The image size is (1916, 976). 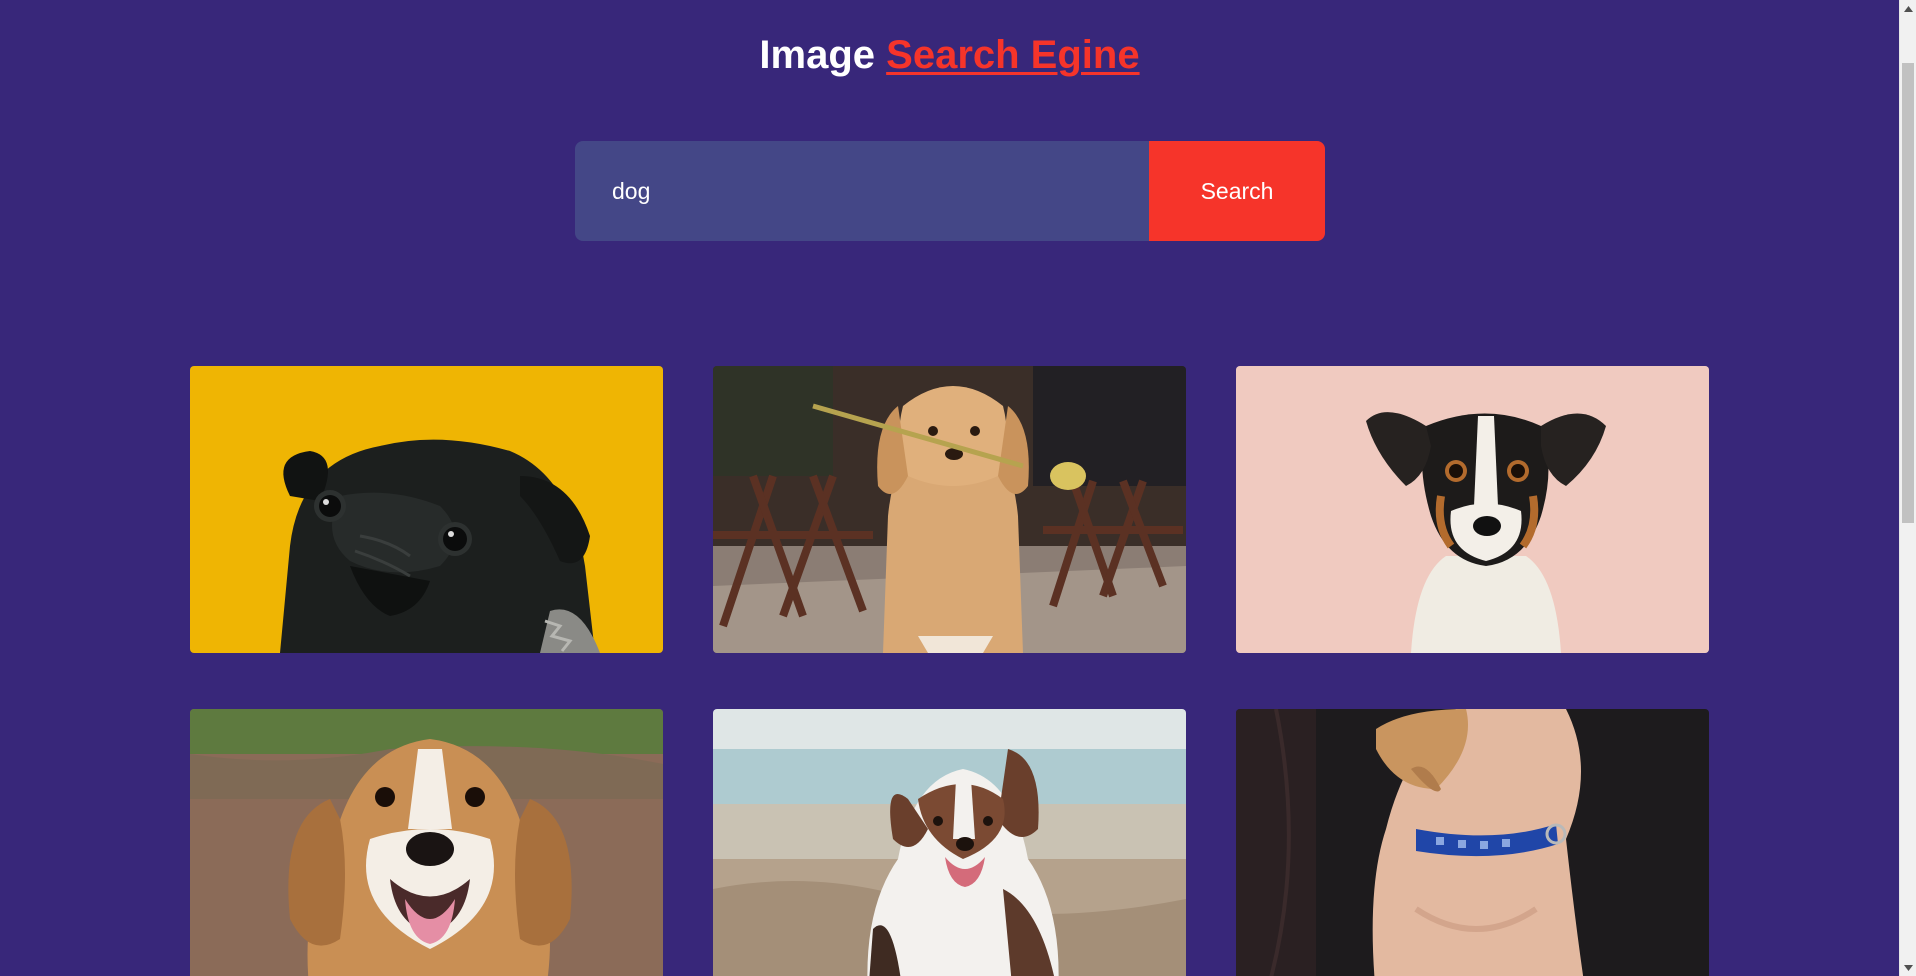 What do you see at coordinates (1908, 293) in the screenshot?
I see `scrollbar-thumb` at bounding box center [1908, 293].